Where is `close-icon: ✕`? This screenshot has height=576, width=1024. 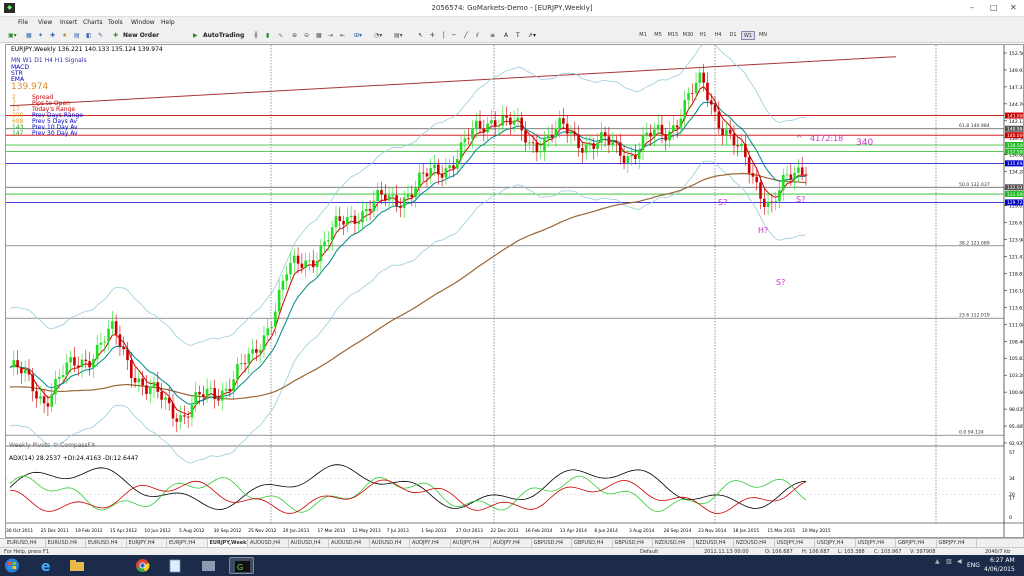
close-icon: ✕ is located at coordinates (1013, 7).